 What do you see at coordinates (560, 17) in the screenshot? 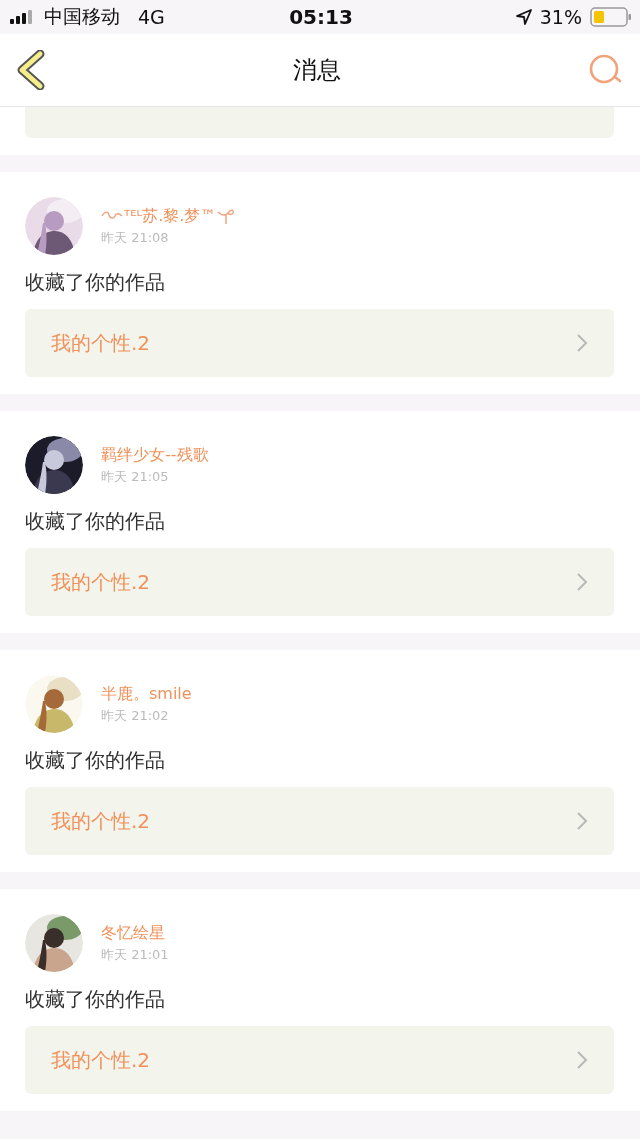
I see `battery-percent: 31%` at bounding box center [560, 17].